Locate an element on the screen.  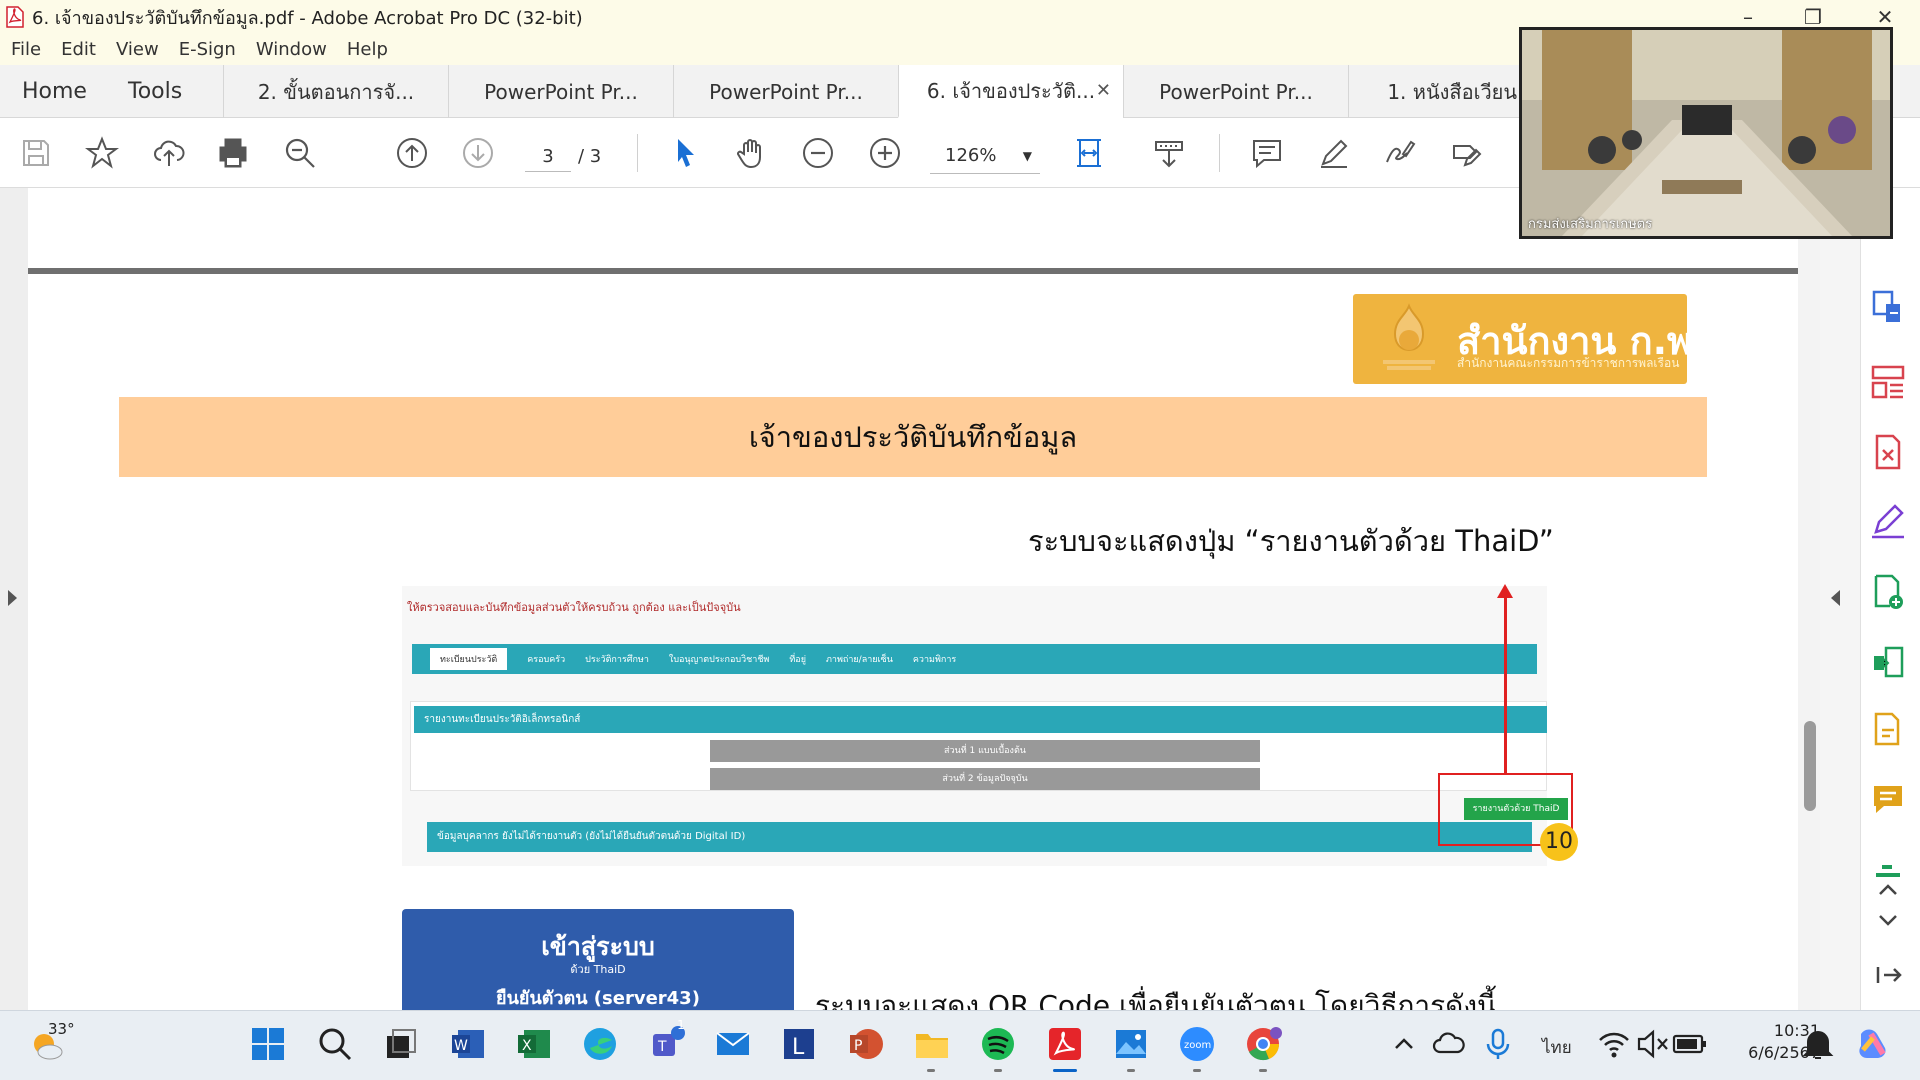
shot-part2-button: ส่วนที่ 2 ข้อมูลปัจจุบัน is located at coordinates (985, 779).